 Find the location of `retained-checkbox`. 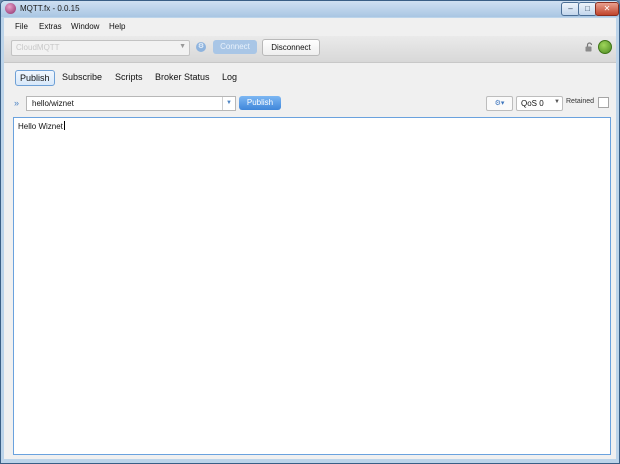

retained-checkbox is located at coordinates (603, 102).